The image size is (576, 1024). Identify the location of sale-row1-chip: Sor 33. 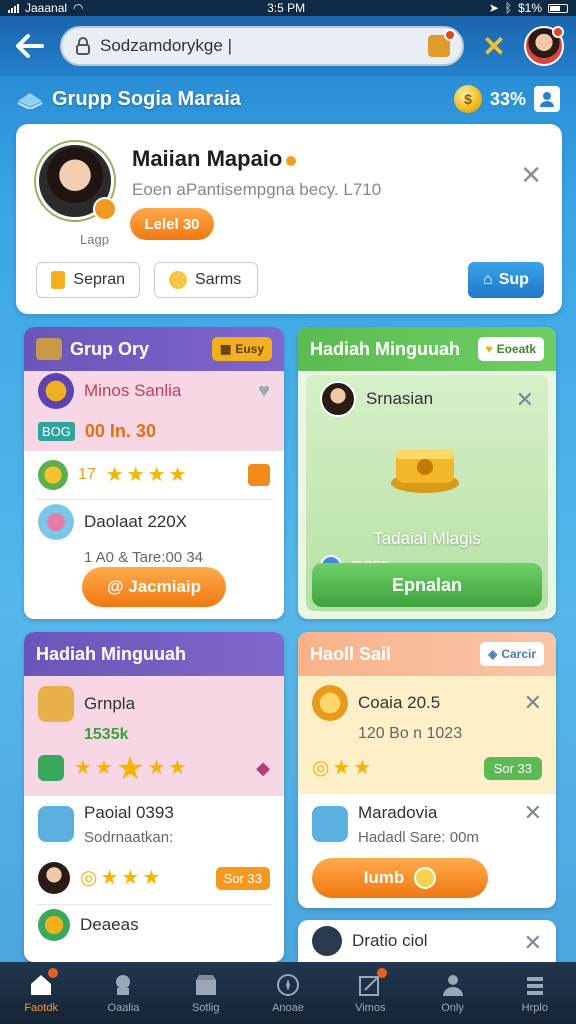
(512, 768).